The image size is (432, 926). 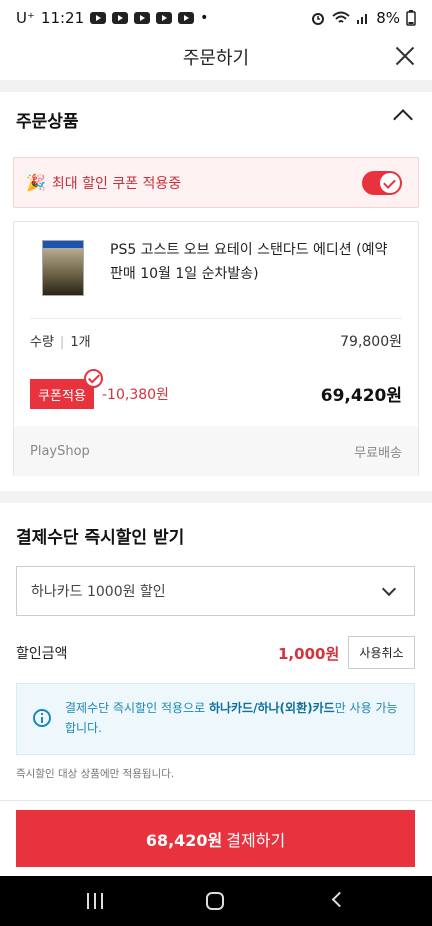 I want to click on chevron-up-icon, so click(x=403, y=119).